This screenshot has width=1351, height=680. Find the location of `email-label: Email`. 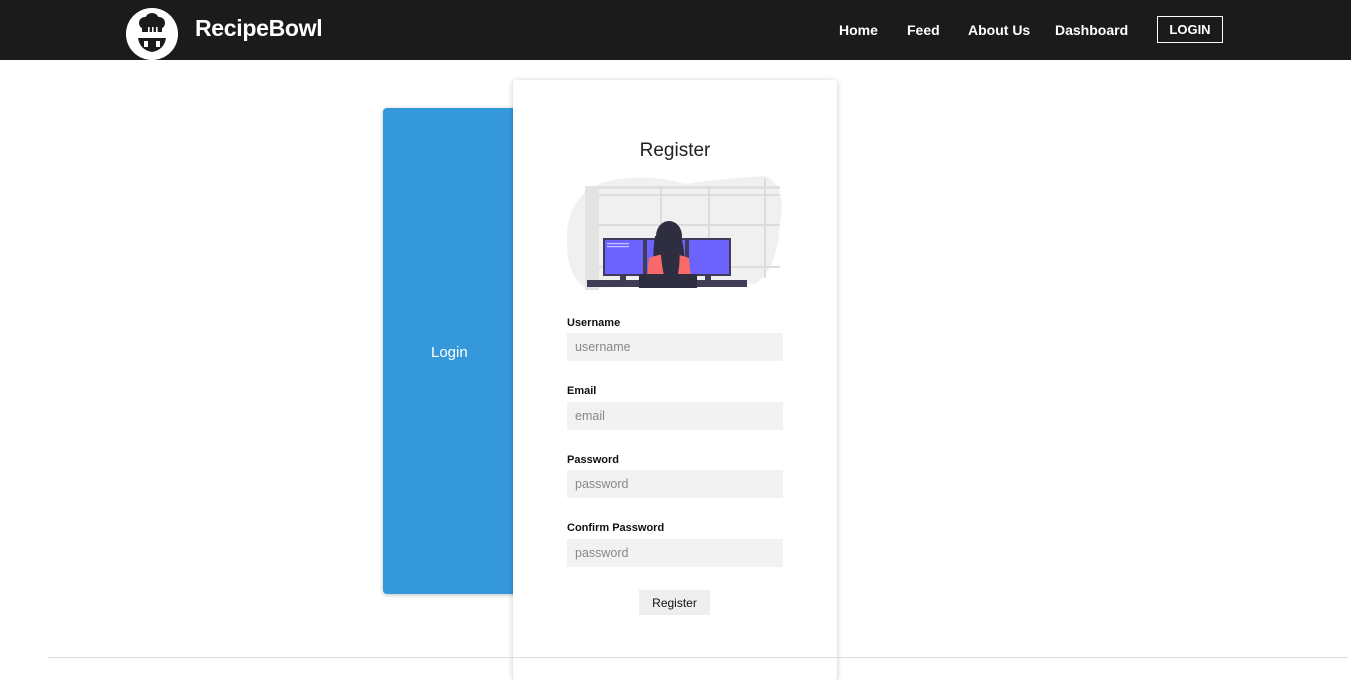

email-label: Email is located at coordinates (582, 391).